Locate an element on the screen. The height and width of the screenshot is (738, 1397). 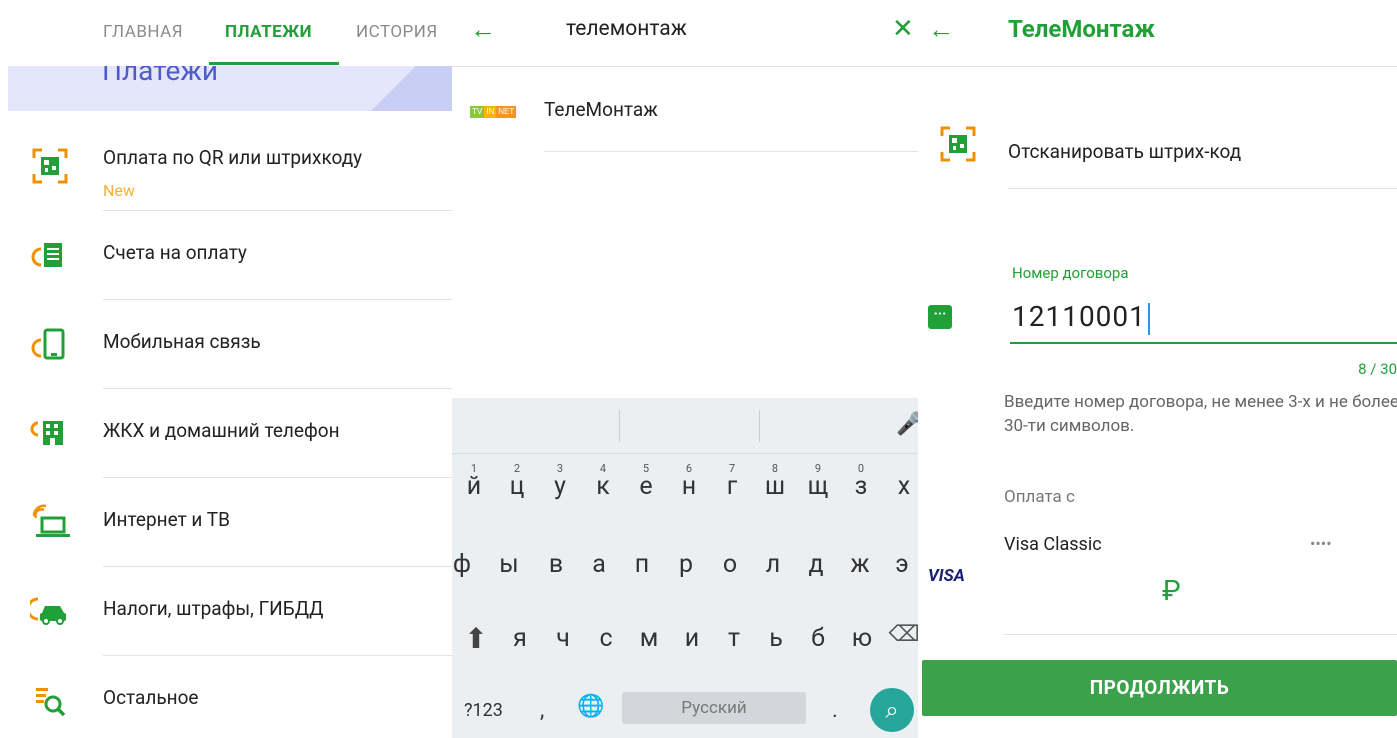
key: ю is located at coordinates (862, 644).